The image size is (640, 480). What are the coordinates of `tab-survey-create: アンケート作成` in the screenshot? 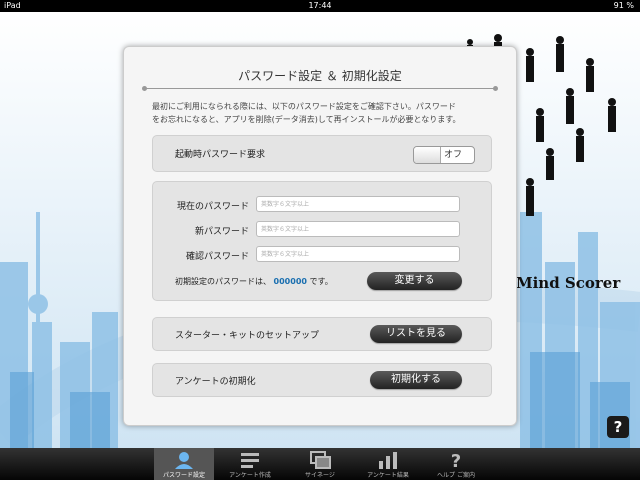 It's located at (250, 464).